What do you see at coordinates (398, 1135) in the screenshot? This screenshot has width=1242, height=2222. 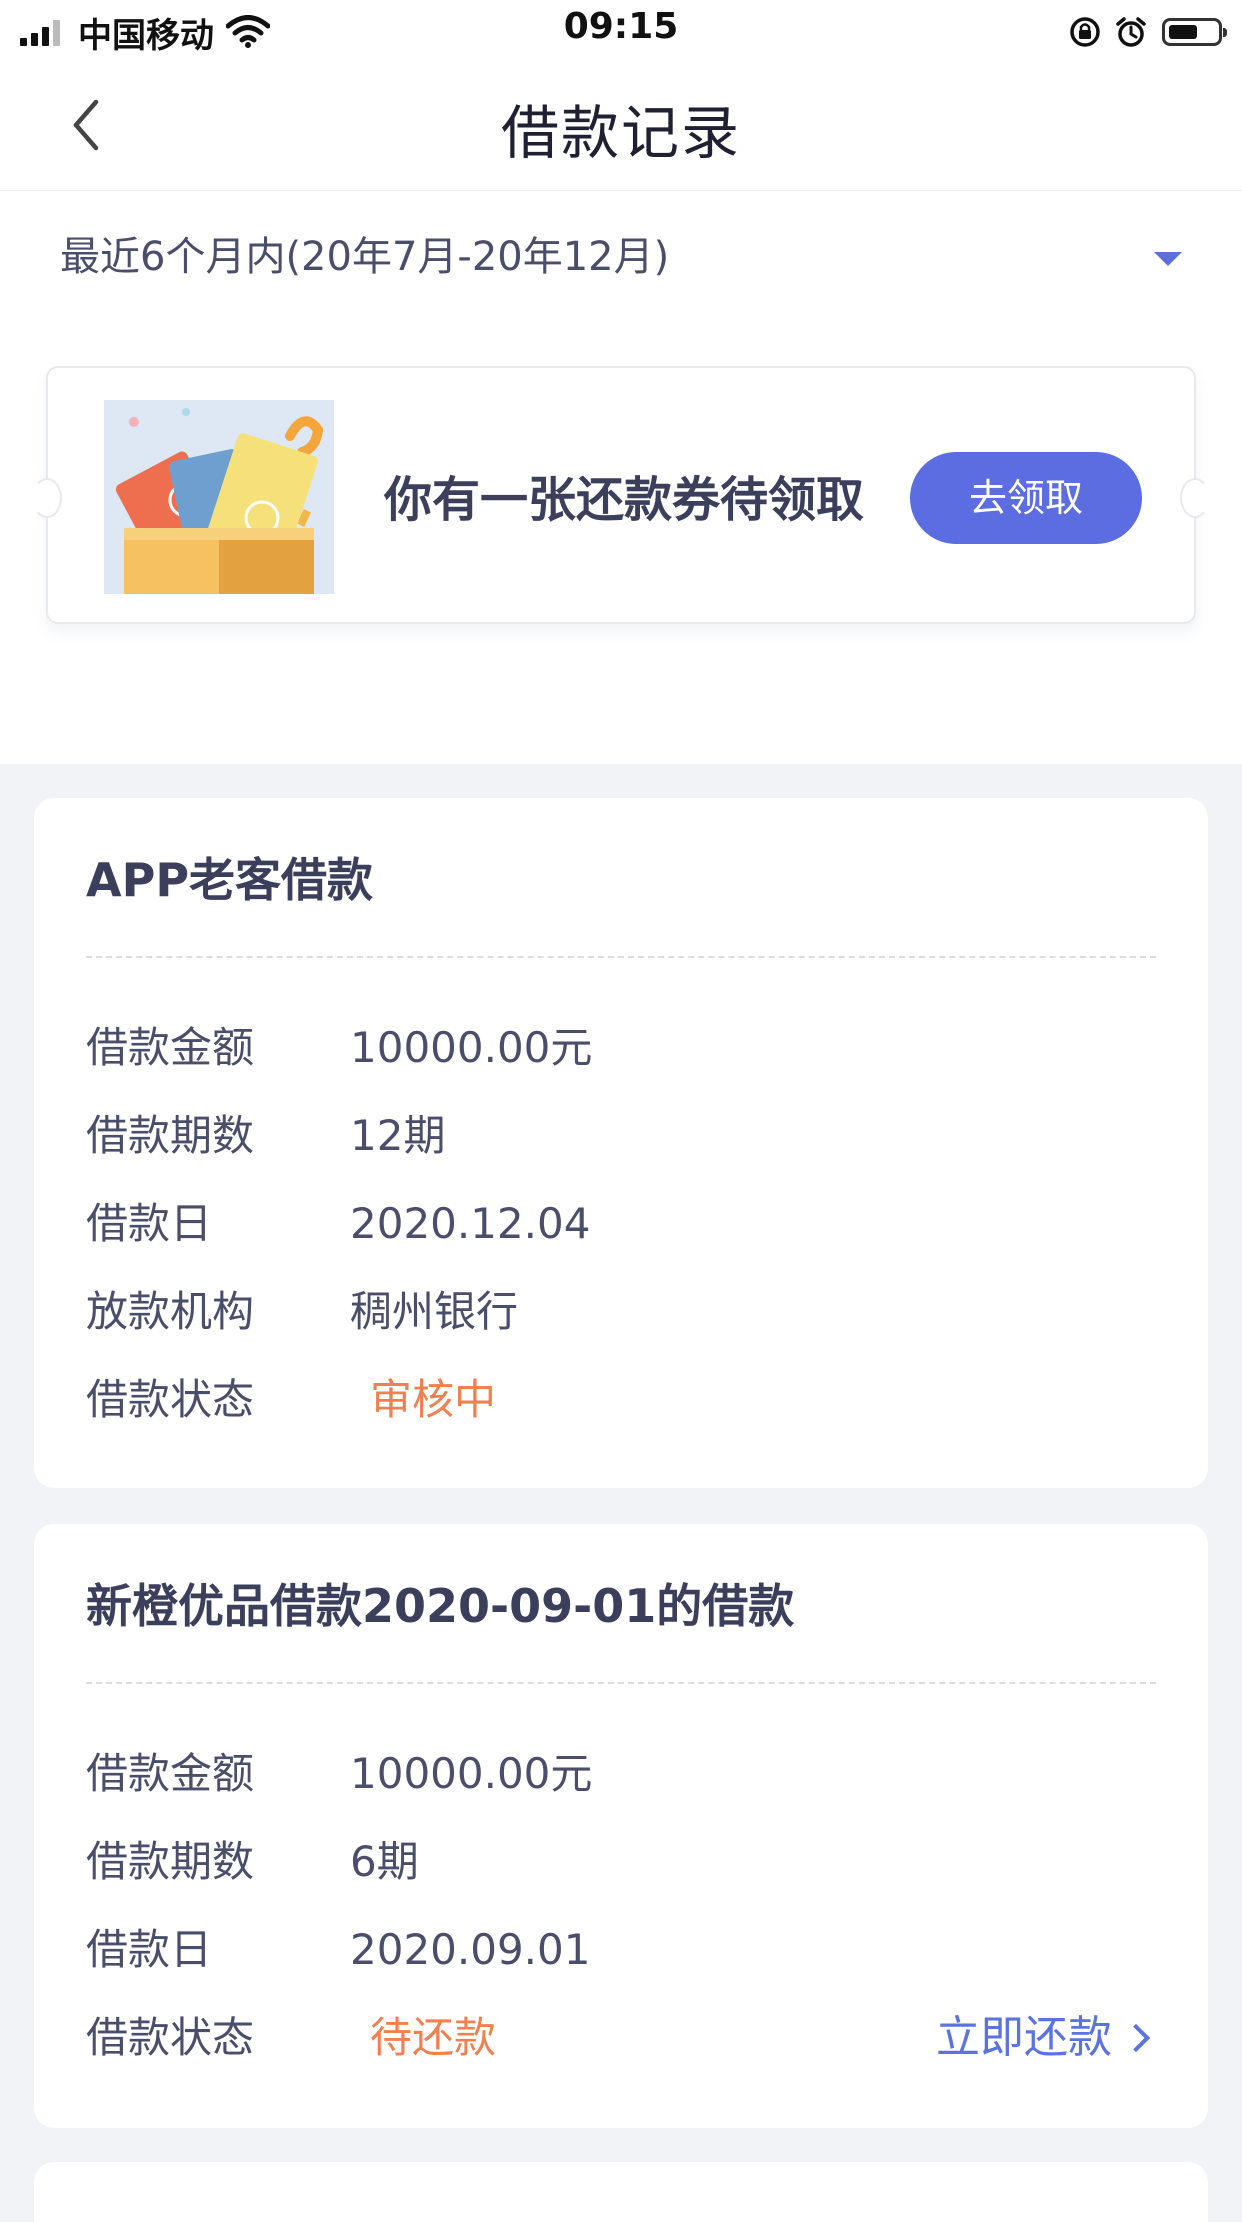 I see `info-value: 12期` at bounding box center [398, 1135].